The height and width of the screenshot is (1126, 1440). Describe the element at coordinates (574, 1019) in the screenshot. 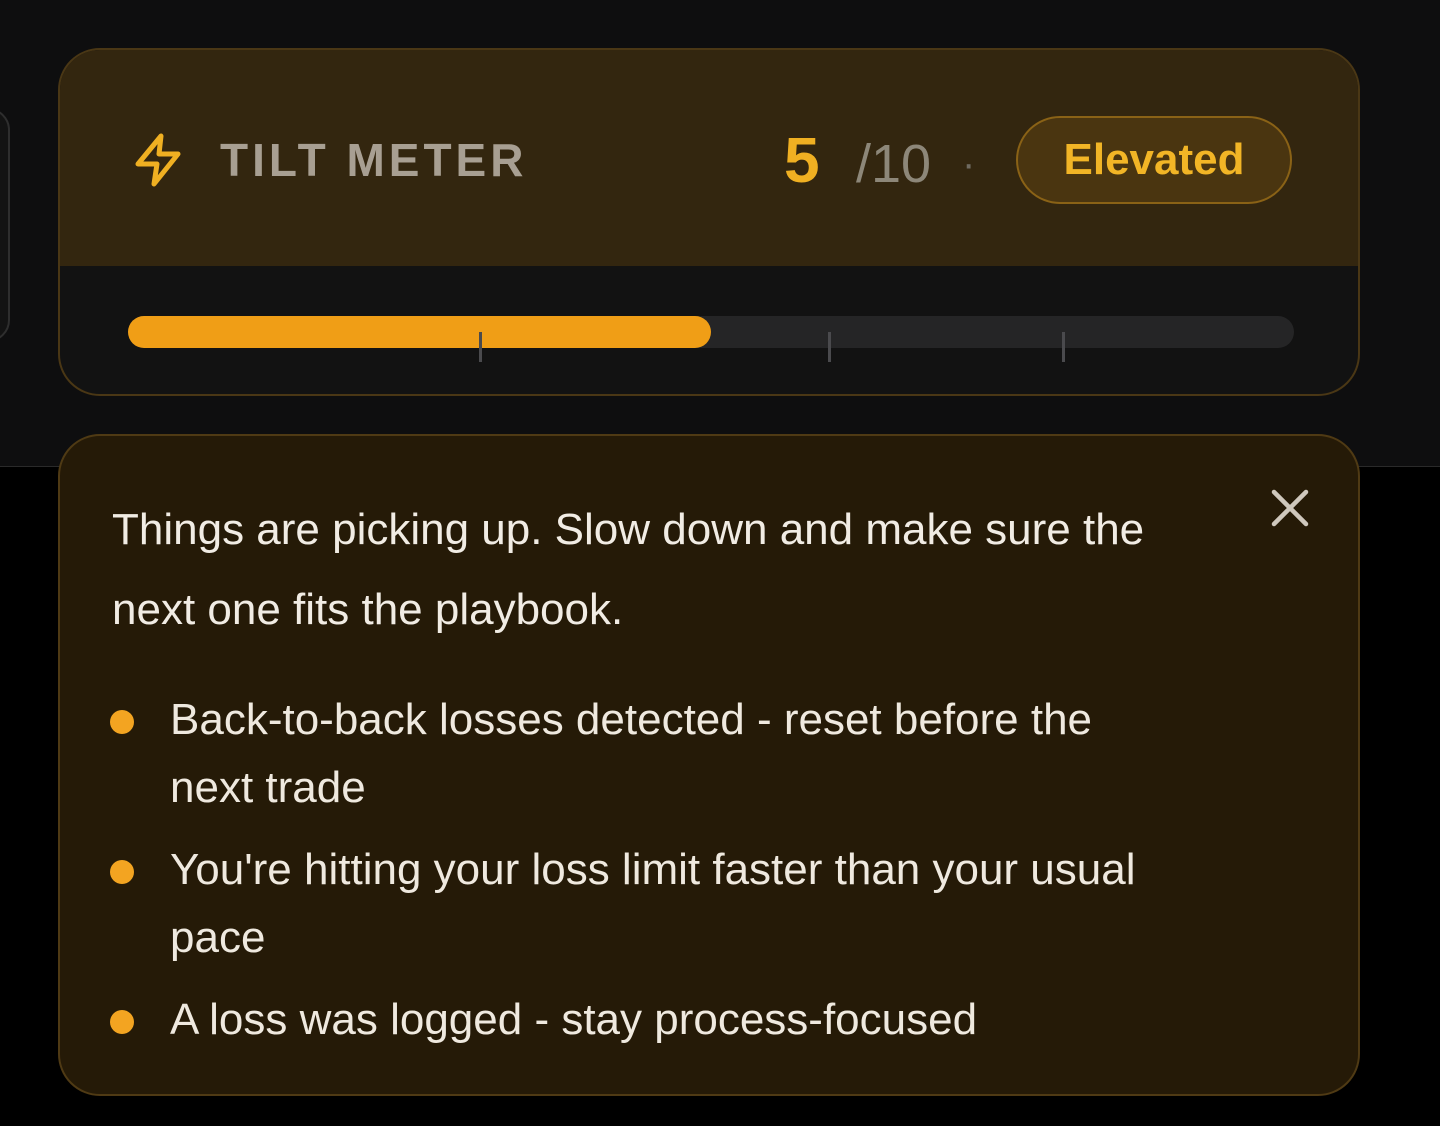

I see `reason-text: A loss was logged - stay process-focused` at that location.